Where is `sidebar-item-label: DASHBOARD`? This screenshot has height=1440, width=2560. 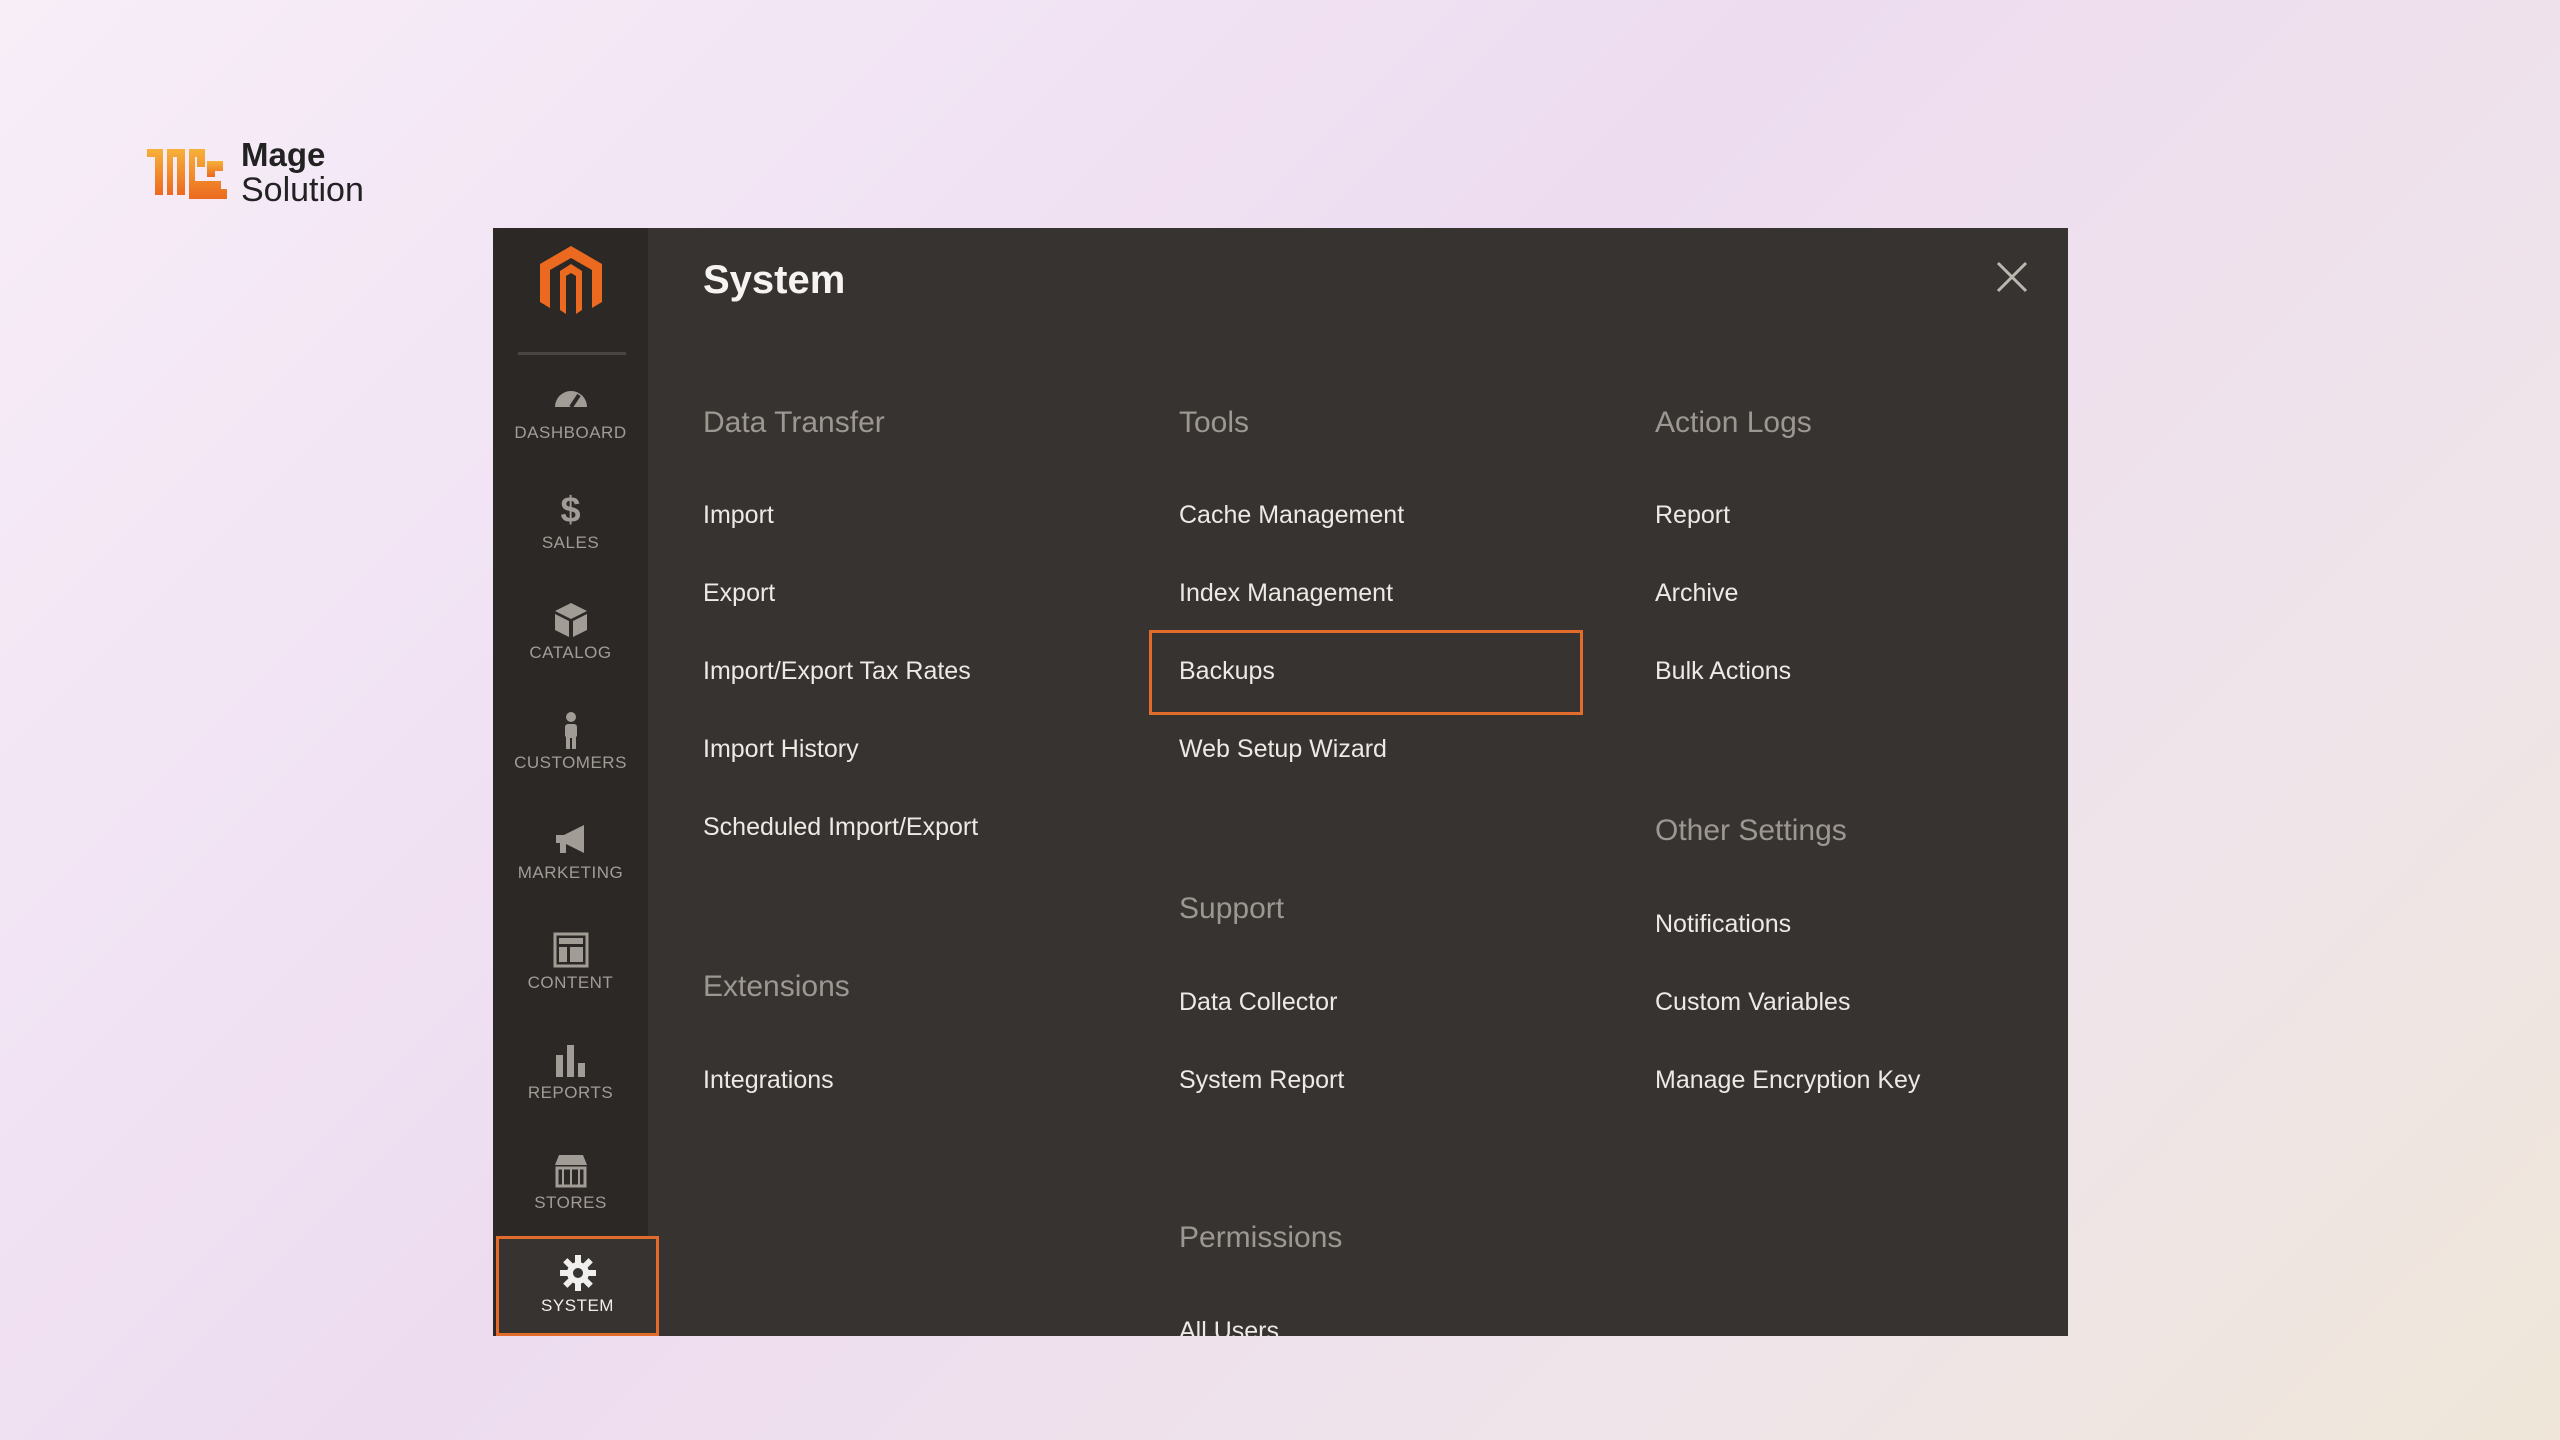
sidebar-item-label: DASHBOARD is located at coordinates (570, 432).